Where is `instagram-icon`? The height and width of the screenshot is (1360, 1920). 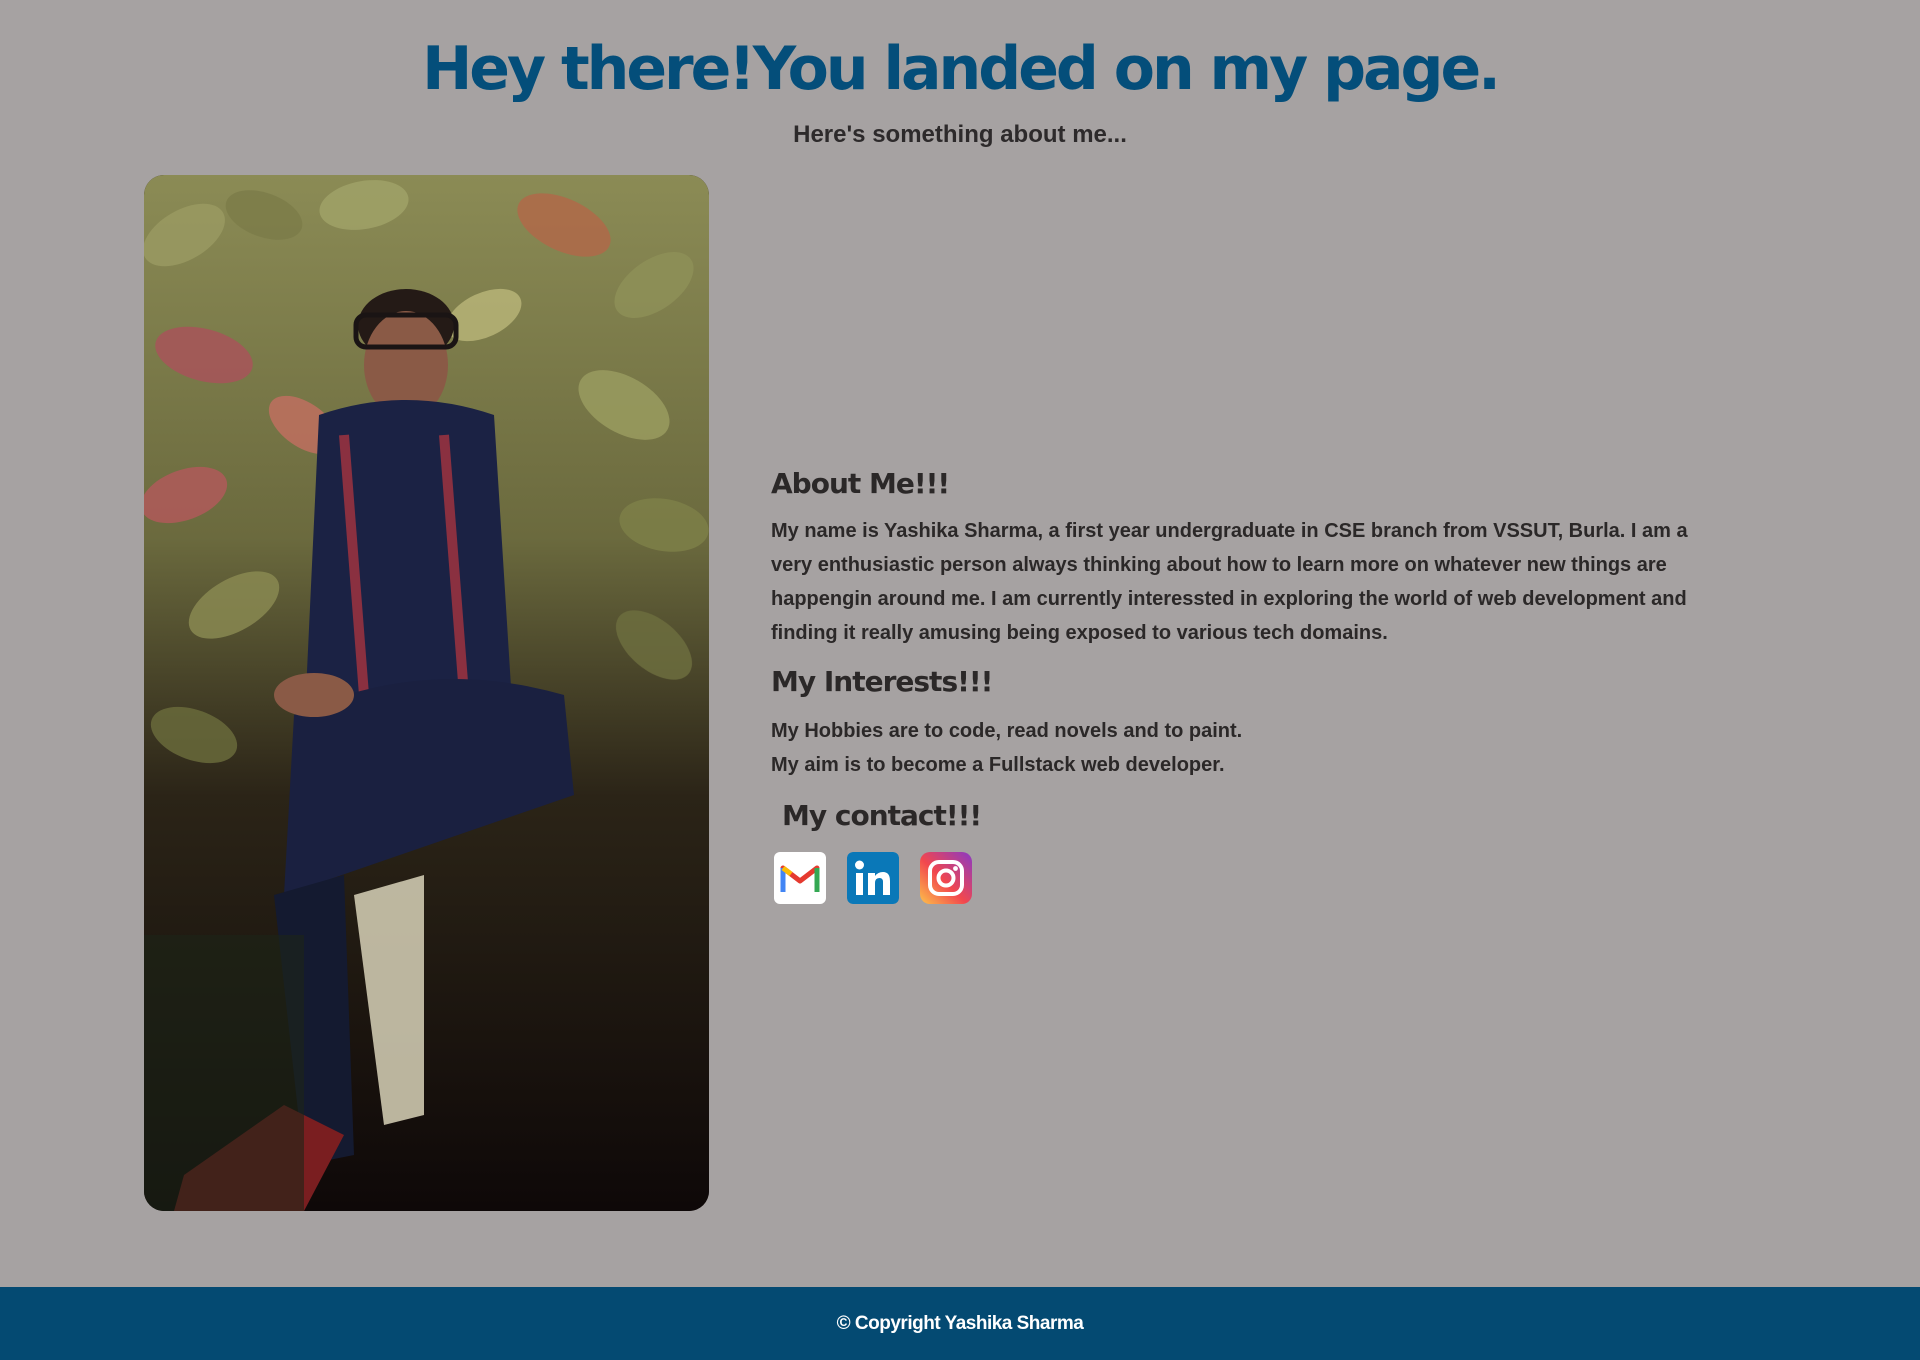 instagram-icon is located at coordinates (946, 878).